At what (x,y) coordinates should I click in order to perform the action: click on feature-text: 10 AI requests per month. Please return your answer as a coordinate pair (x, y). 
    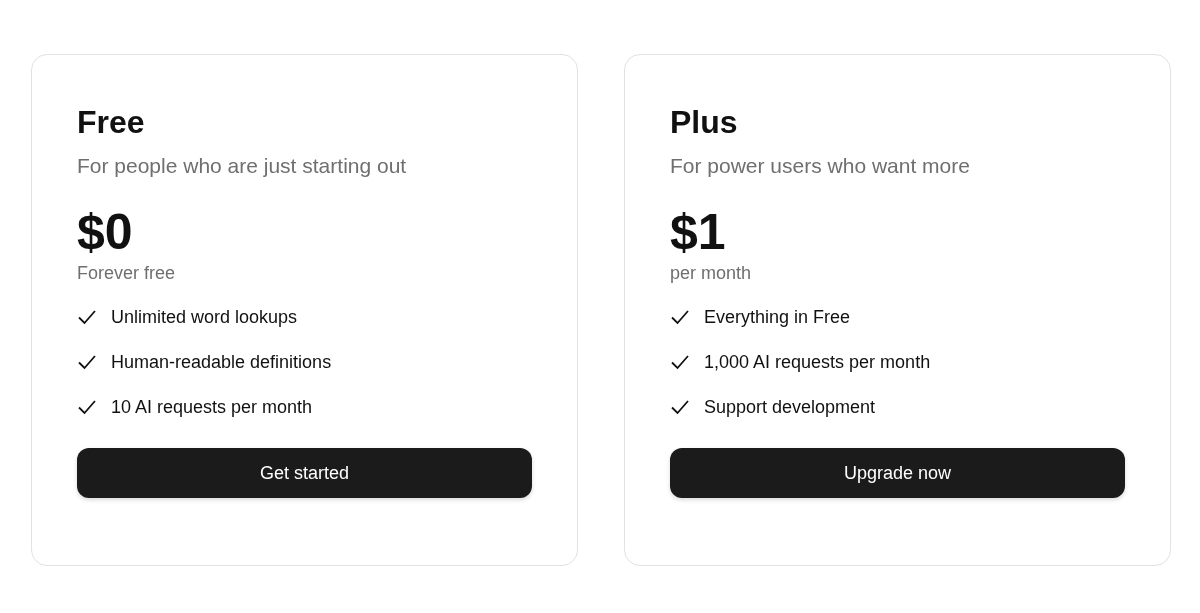
    Looking at the image, I should click on (212, 407).